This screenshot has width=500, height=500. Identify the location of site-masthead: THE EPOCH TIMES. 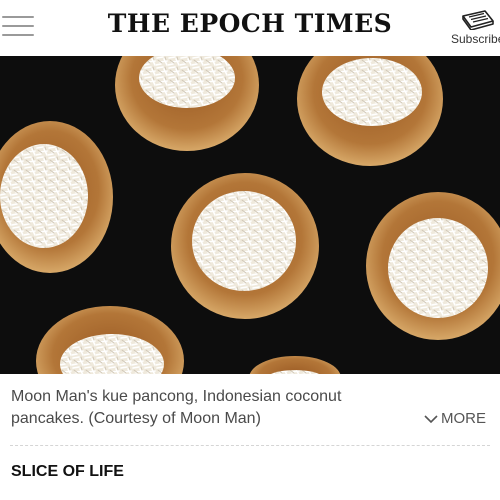
(250, 23).